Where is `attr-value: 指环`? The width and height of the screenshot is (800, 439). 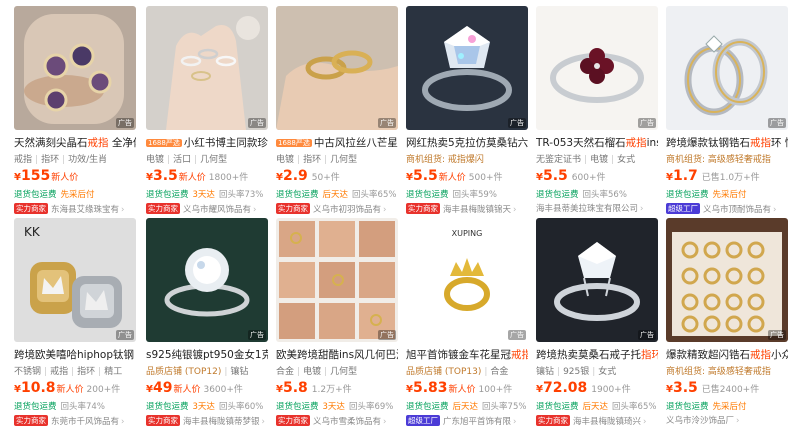 attr-value: 指环 is located at coordinates (312, 160).